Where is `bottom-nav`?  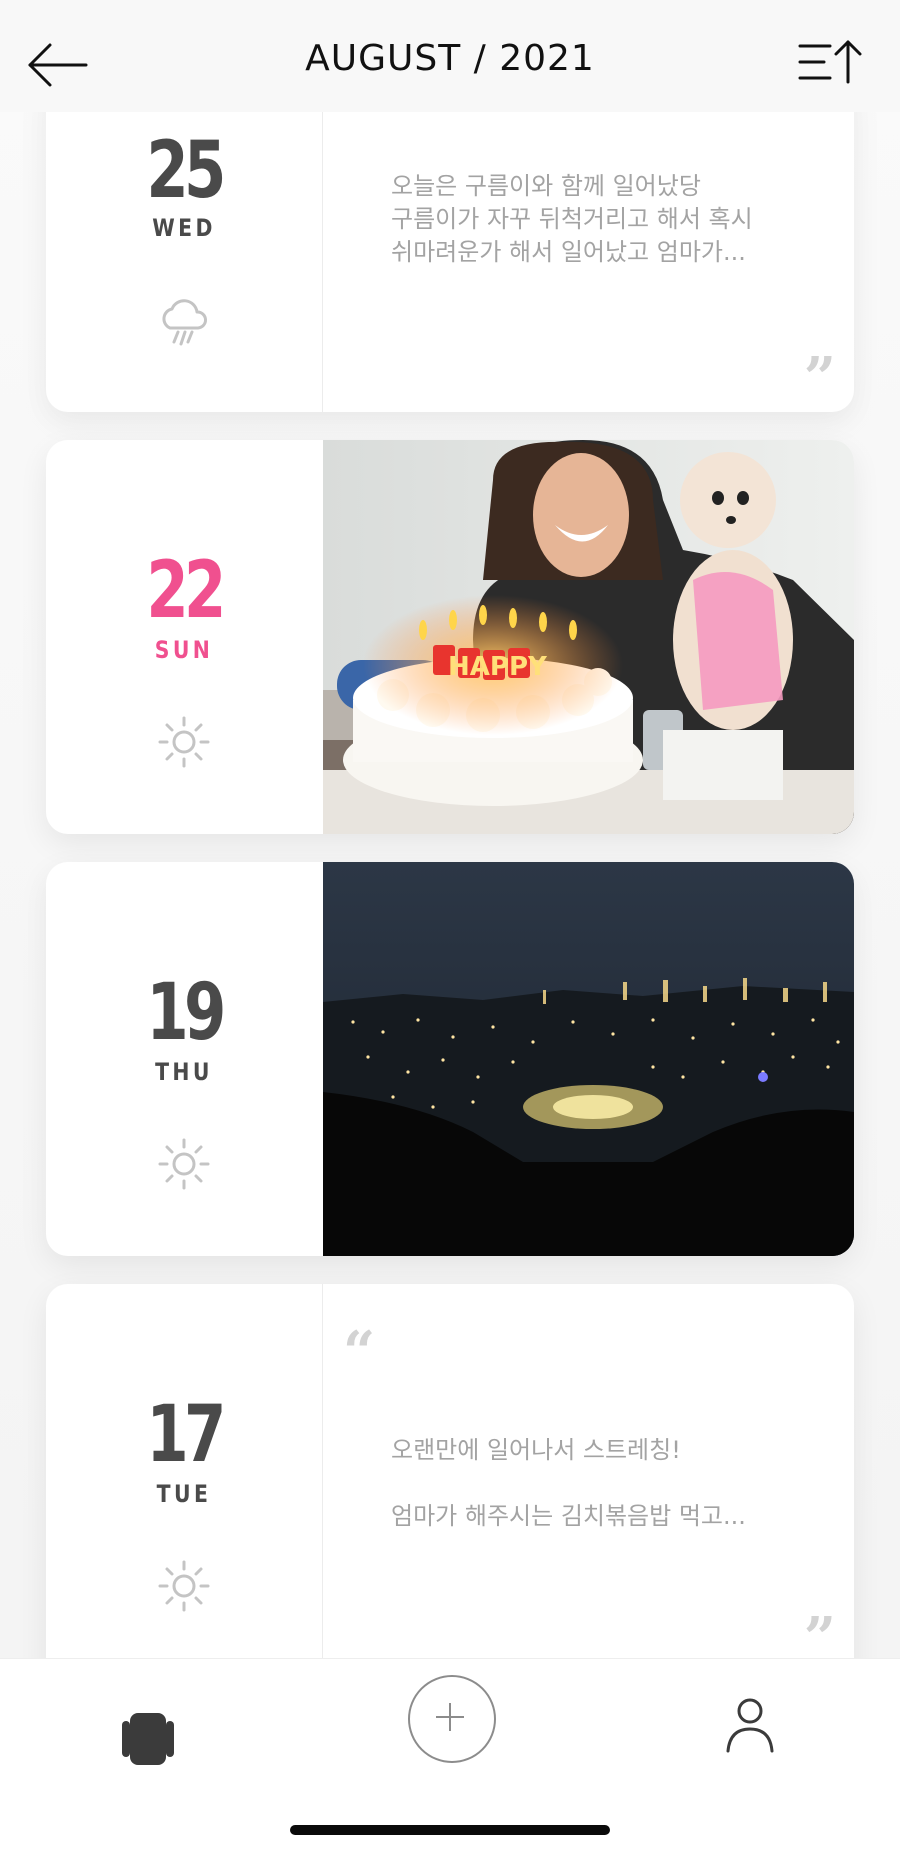 bottom-nav is located at coordinates (450, 1754).